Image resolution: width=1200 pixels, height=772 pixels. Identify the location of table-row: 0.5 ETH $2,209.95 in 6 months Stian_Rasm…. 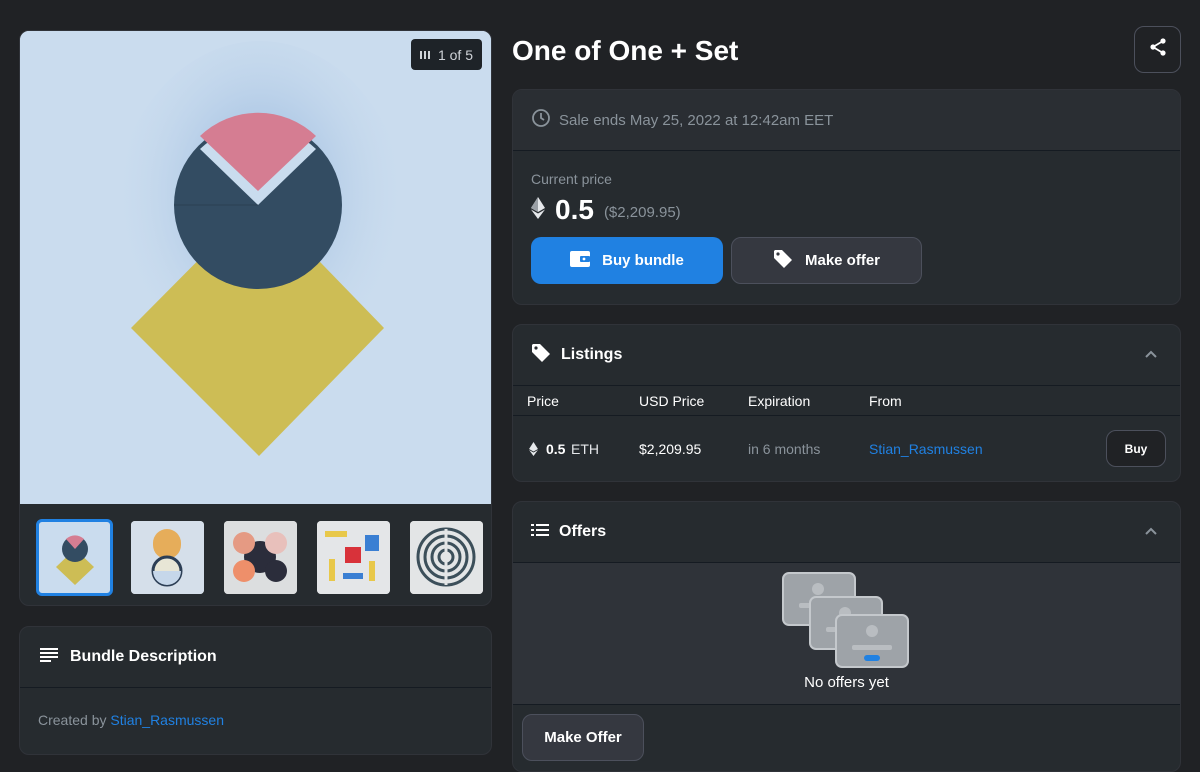
(846, 448).